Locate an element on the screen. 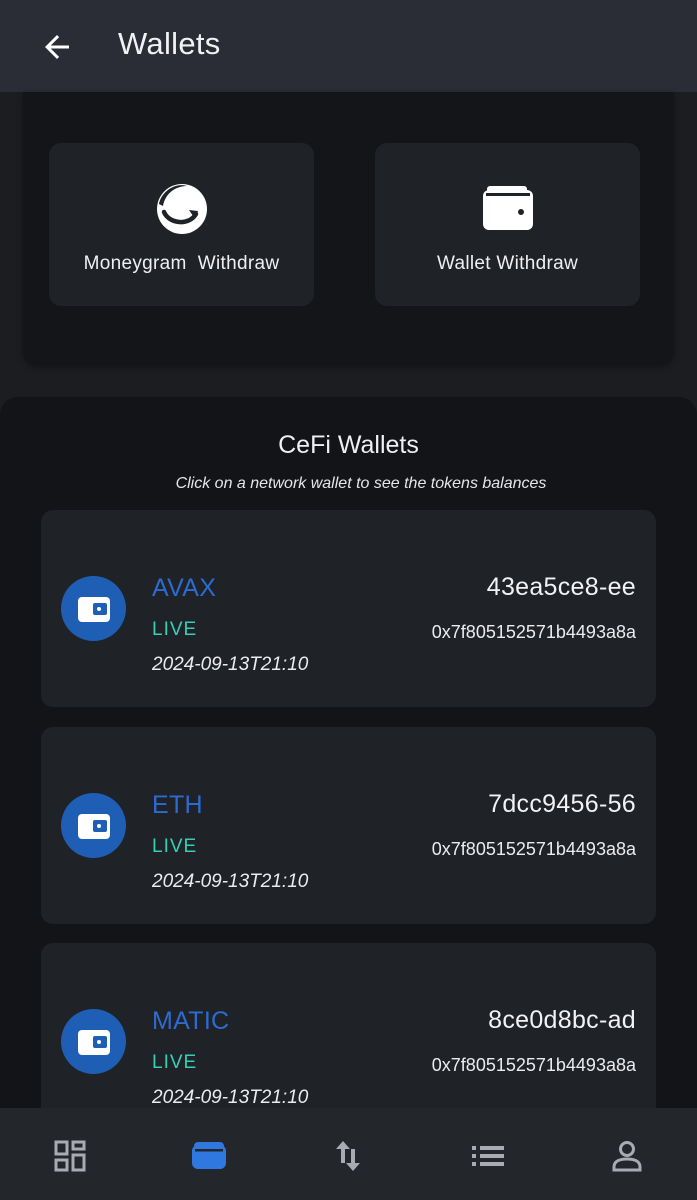 The height and width of the screenshot is (1200, 697). transfer-arrows-icon is located at coordinates (348, 1156).